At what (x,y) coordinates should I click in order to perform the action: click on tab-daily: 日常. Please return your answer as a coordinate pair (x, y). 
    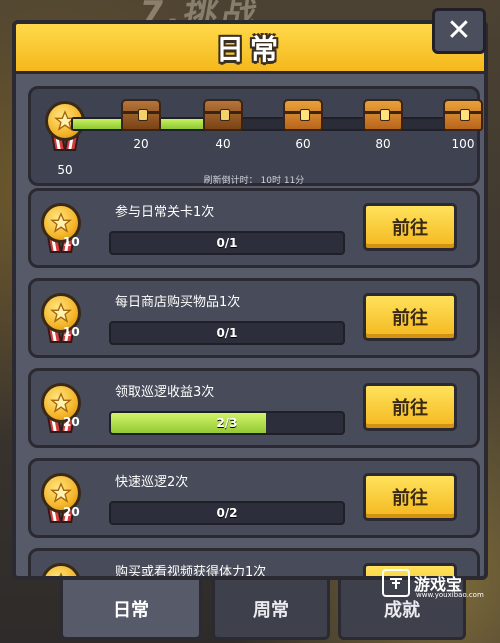
    Looking at the image, I should click on (131, 610).